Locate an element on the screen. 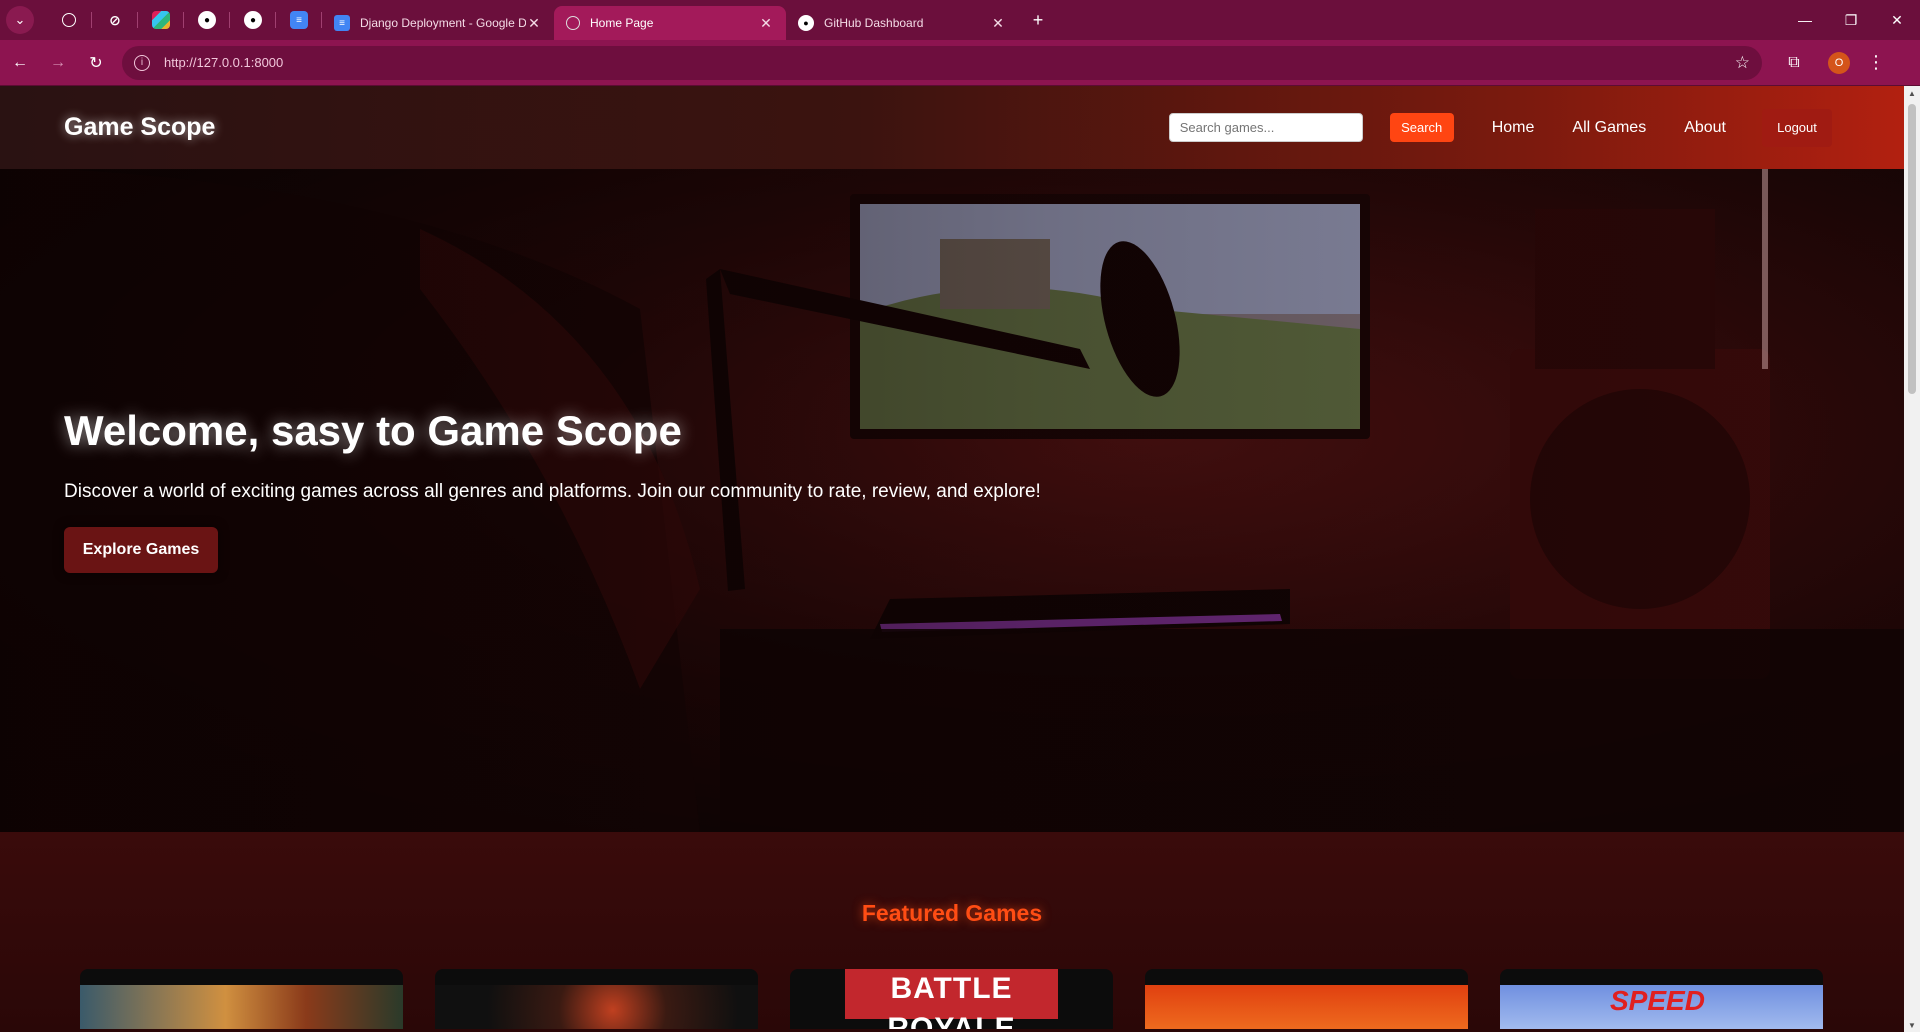 The height and width of the screenshot is (1032, 1920). restore-icon: ❐ is located at coordinates (1851, 20).